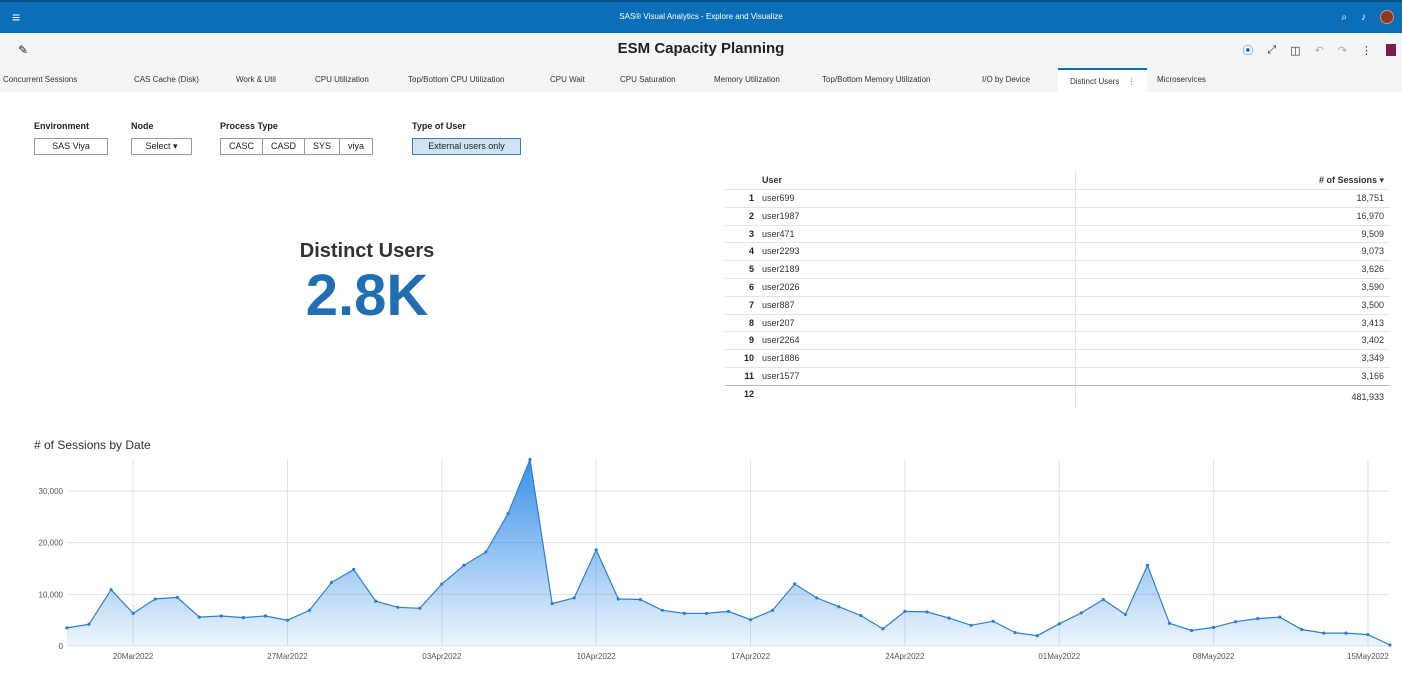 Image resolution: width=1402 pixels, height=685 pixels. What do you see at coordinates (1342, 50) in the screenshot?
I see `redo-icon: ↷` at bounding box center [1342, 50].